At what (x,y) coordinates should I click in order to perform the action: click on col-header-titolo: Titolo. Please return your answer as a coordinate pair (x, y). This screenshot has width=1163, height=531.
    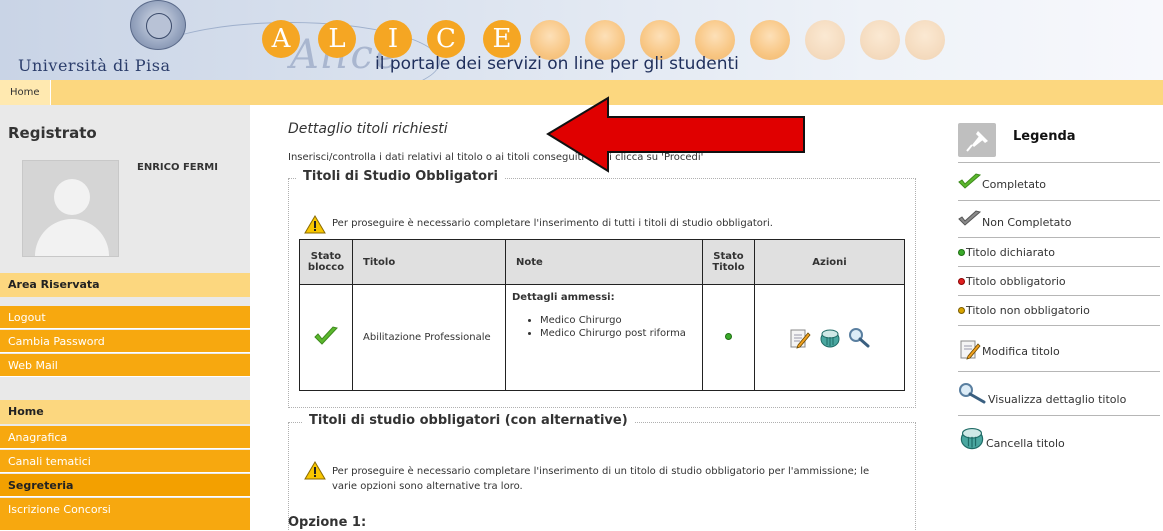
    Looking at the image, I should click on (429, 262).